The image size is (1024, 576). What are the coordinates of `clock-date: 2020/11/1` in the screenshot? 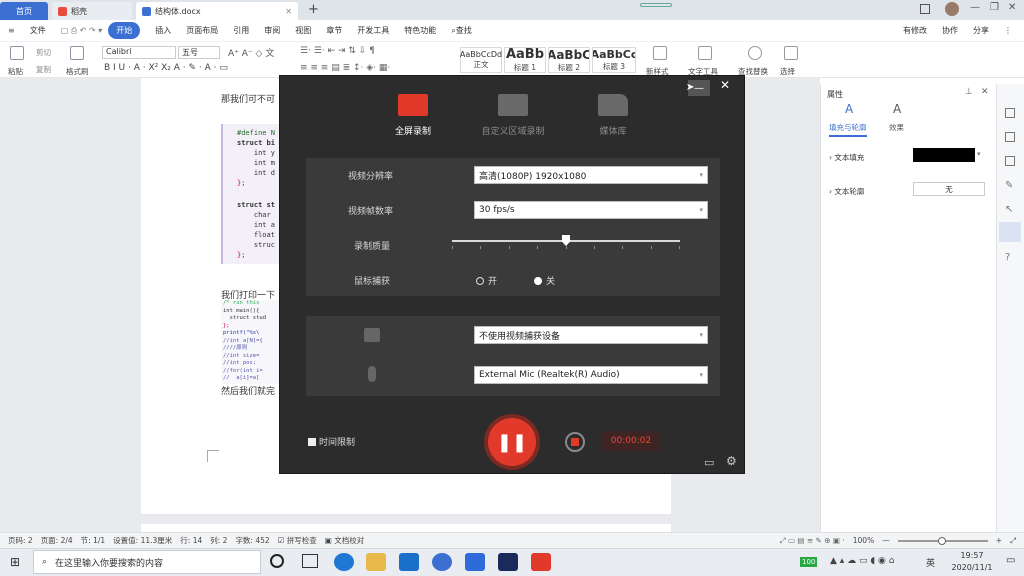 It's located at (972, 567).